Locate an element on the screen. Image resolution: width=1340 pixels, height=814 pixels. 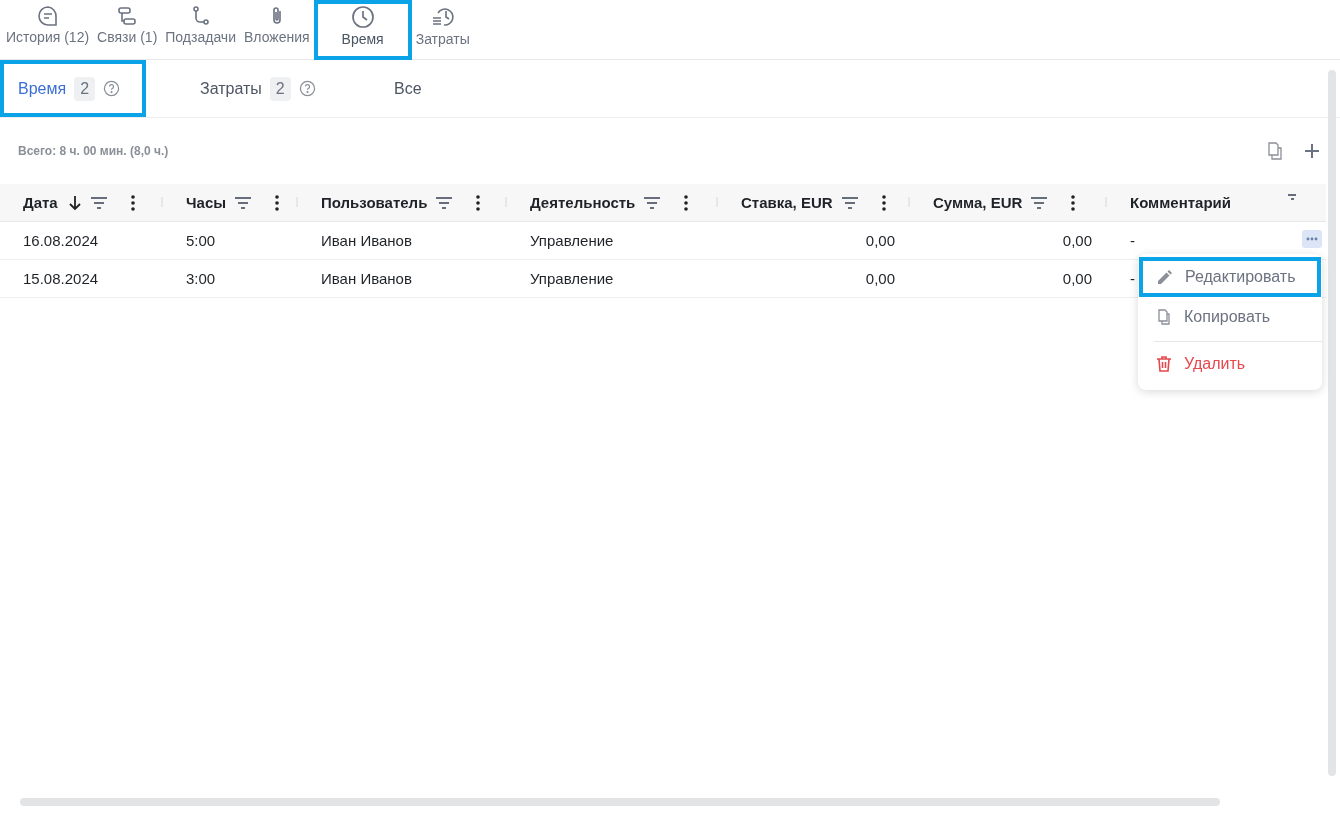
menu-item: Копировать is located at coordinates (1230, 317).